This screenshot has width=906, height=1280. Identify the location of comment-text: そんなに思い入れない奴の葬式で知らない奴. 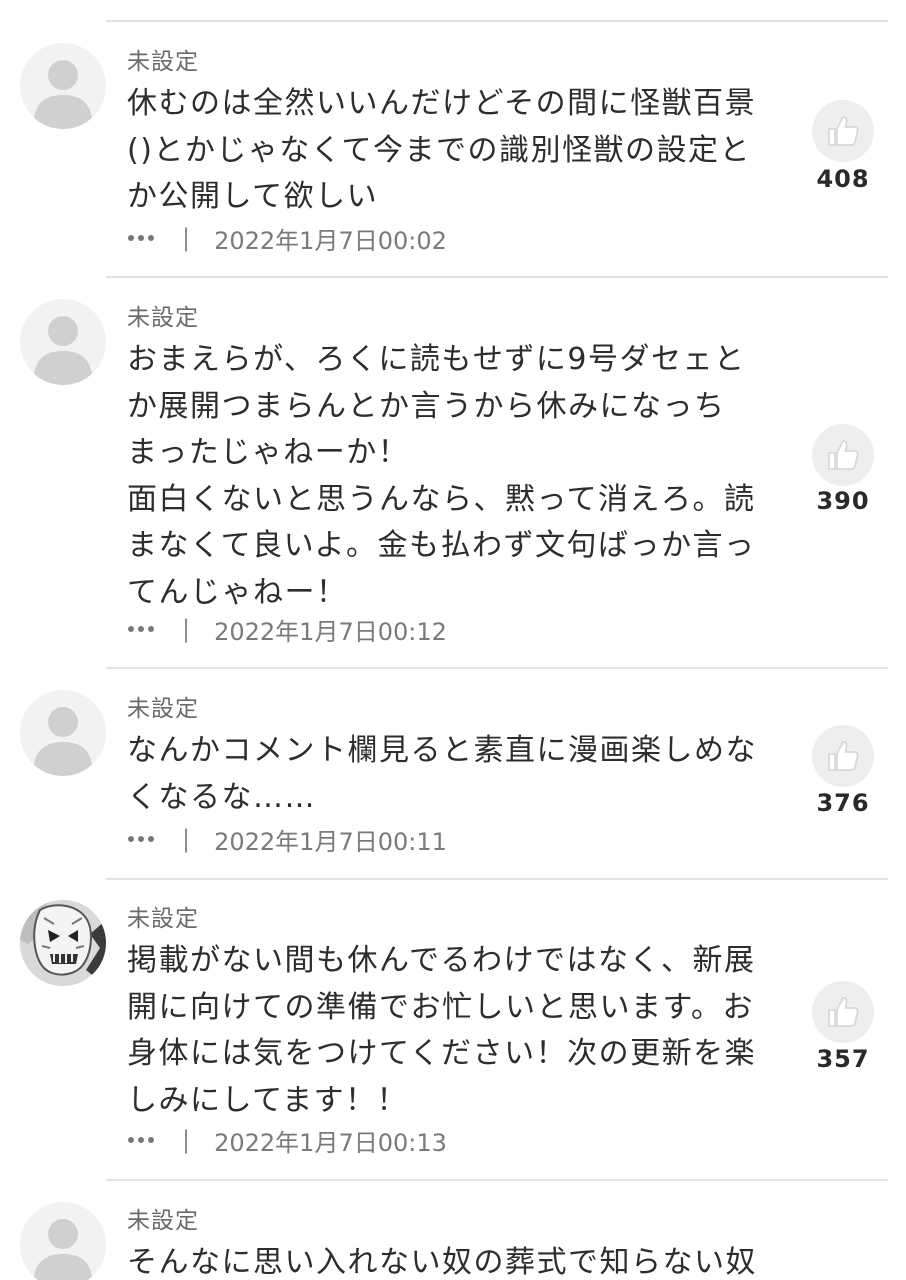
(442, 1262).